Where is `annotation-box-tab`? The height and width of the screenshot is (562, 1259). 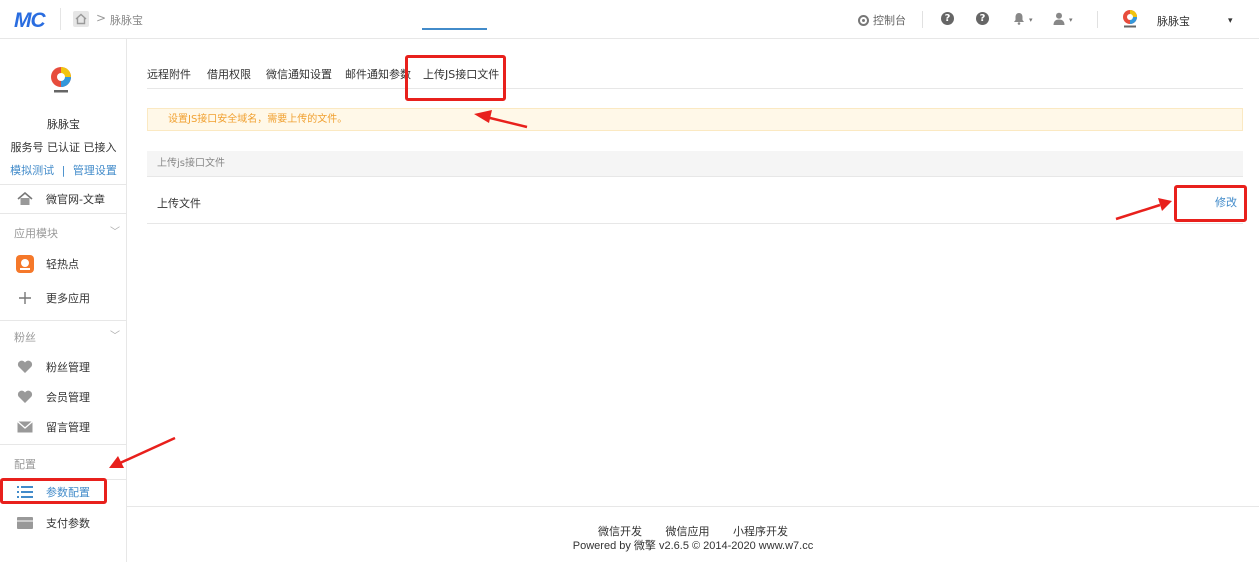 annotation-box-tab is located at coordinates (455, 78).